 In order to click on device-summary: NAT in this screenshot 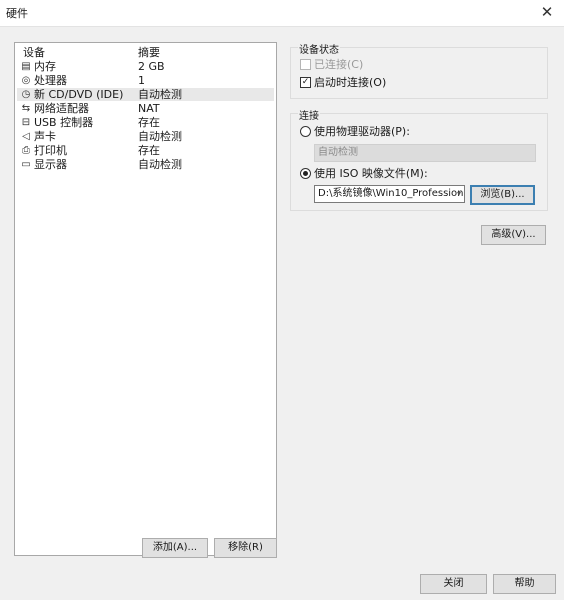, I will do `click(149, 108)`.